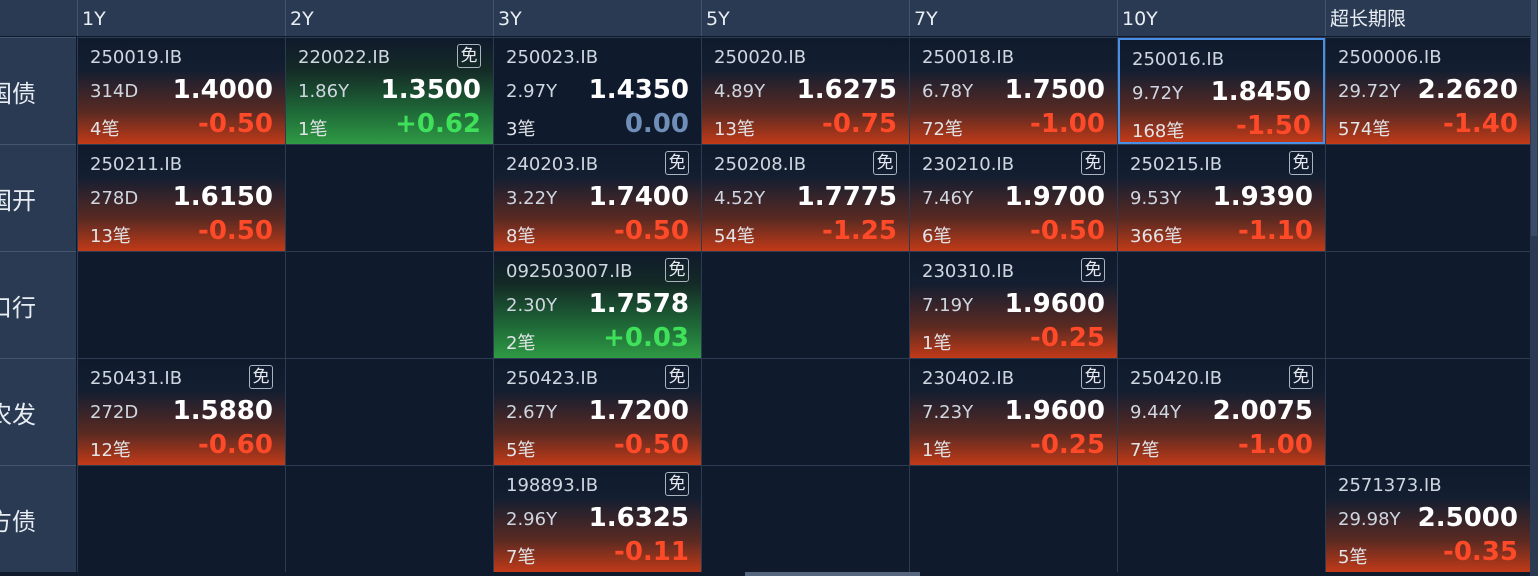 Image resolution: width=1538 pixels, height=576 pixels. I want to click on column-header-5: 10Y, so click(1221, 18).